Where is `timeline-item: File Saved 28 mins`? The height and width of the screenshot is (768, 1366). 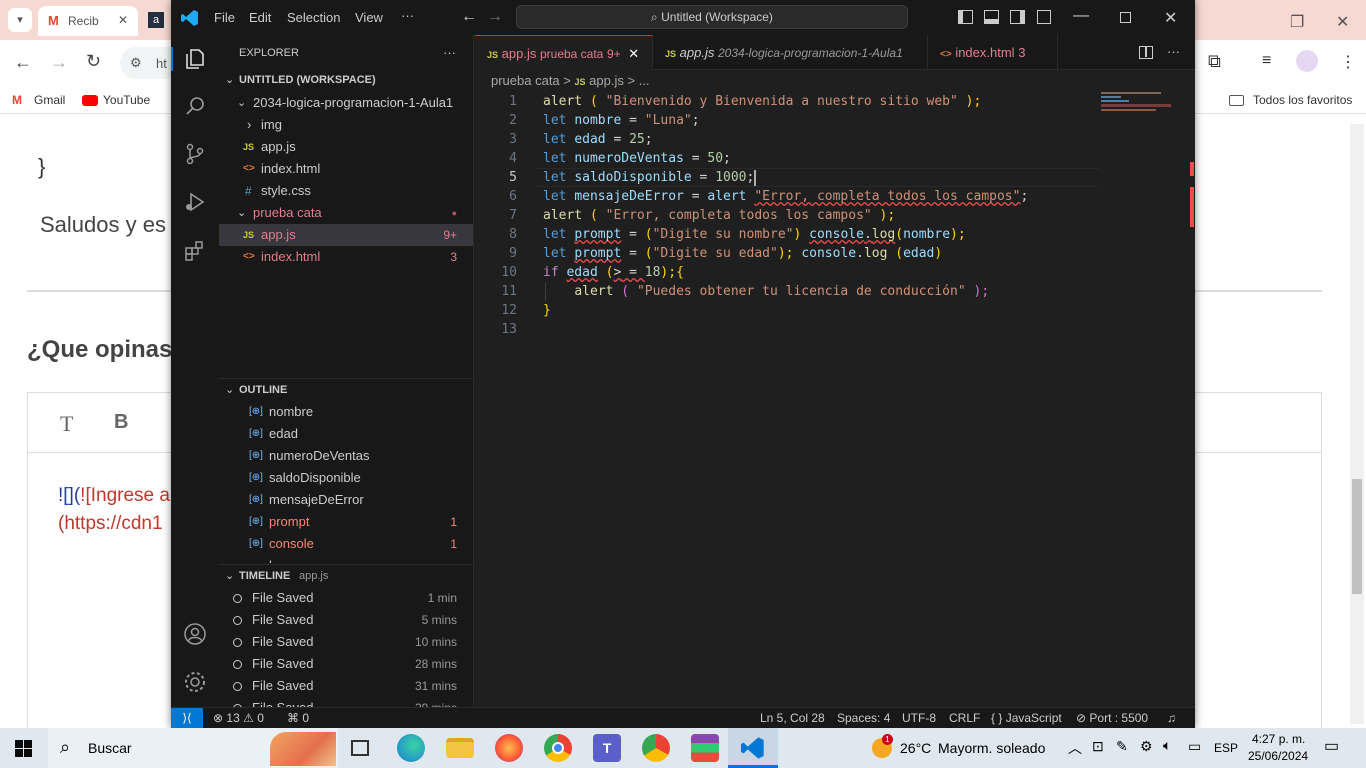 timeline-item: File Saved 28 mins is located at coordinates (346, 664).